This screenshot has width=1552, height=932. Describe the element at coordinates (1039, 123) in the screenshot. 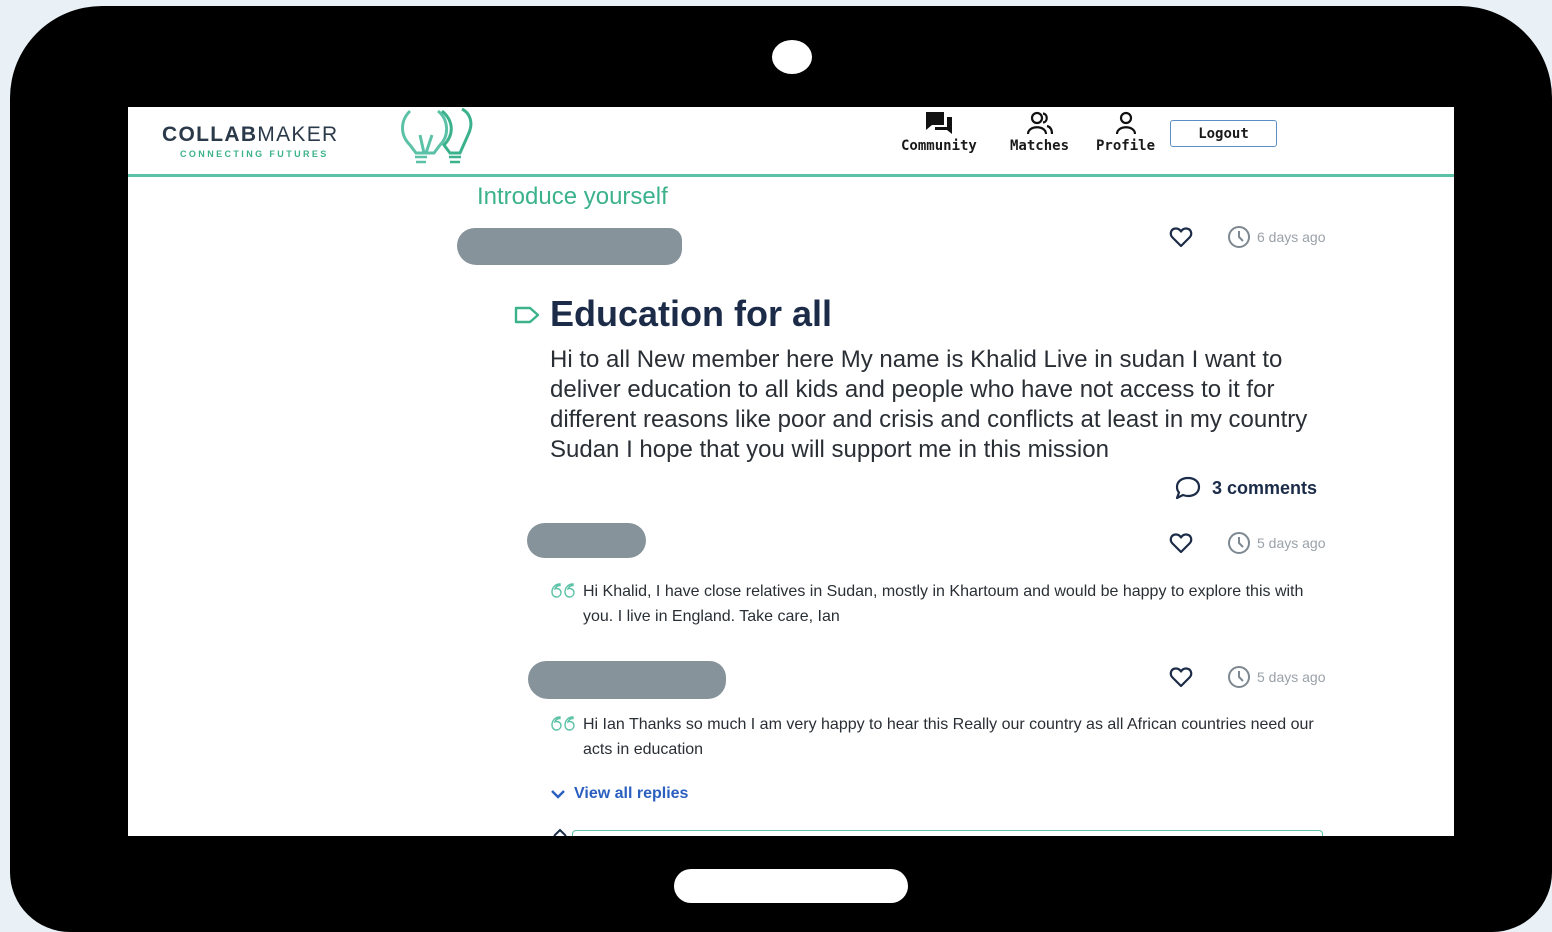

I see `users-icon` at that location.